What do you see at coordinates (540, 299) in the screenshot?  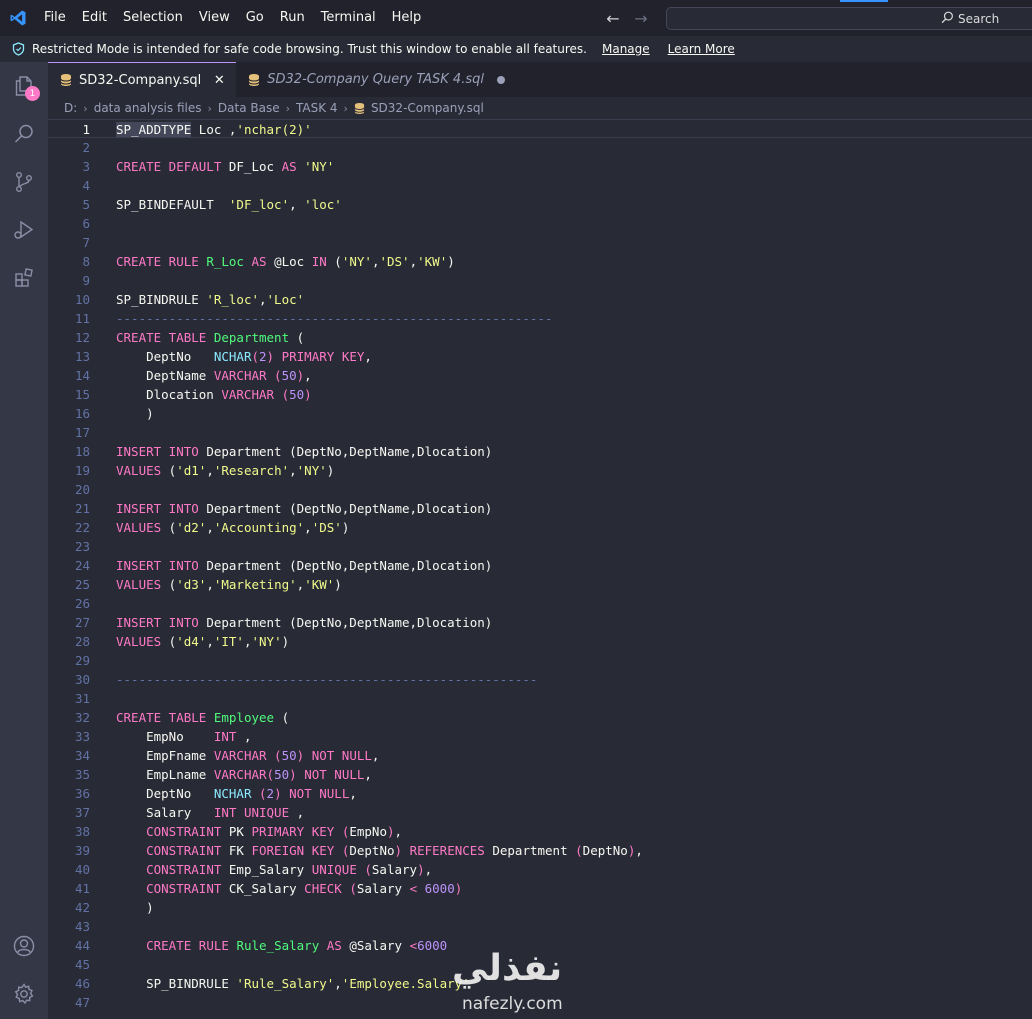 I see `code-line: 10 SP_BINDRULE 'R_loc','Loc'` at bounding box center [540, 299].